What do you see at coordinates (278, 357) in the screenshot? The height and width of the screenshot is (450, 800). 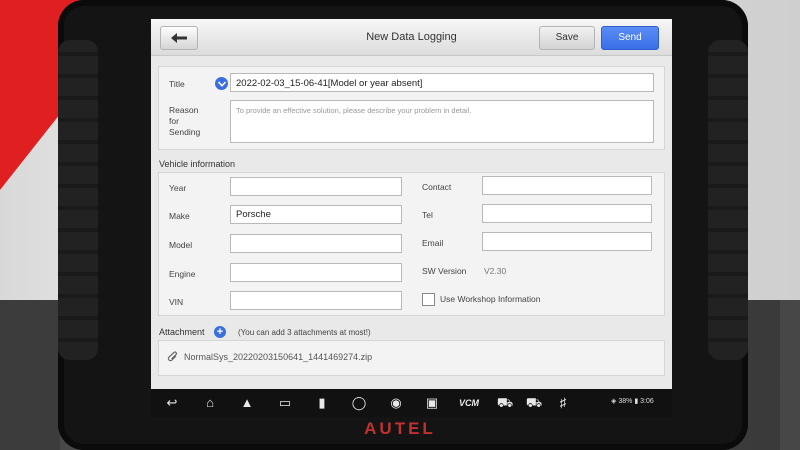 I see `attachment-file-name: NormalSys_20220203150641_1441469274.zip` at bounding box center [278, 357].